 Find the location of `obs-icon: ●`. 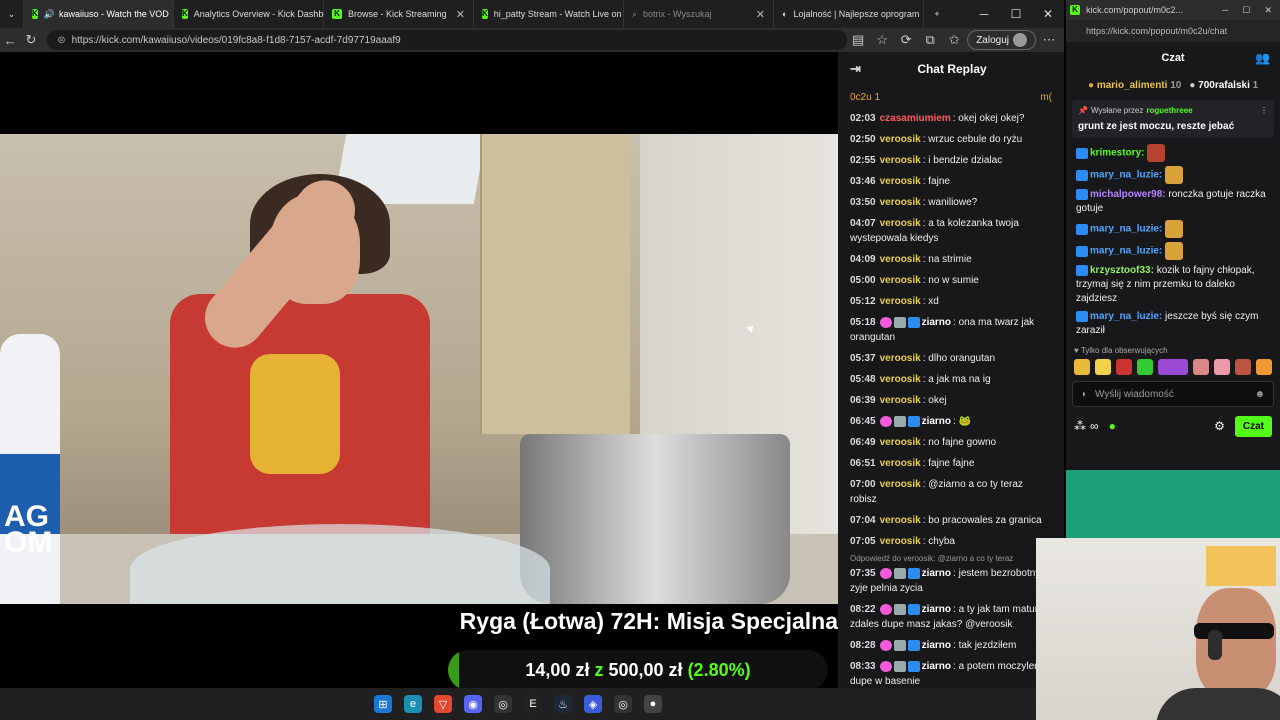

obs-icon: ● is located at coordinates (653, 704).